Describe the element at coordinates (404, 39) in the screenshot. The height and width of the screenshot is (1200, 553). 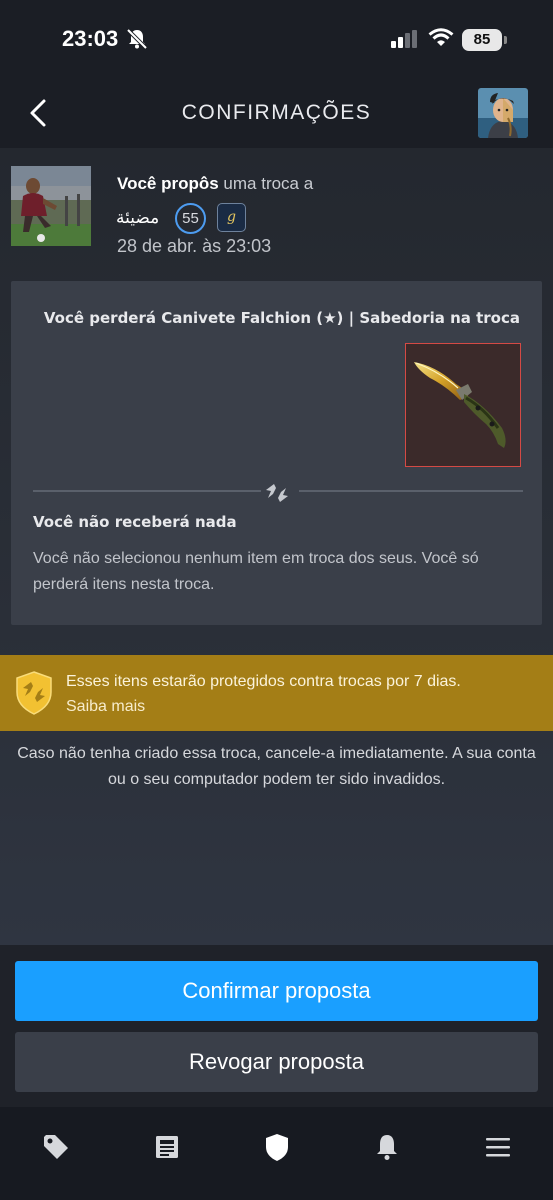
I see `signal-icon` at that location.